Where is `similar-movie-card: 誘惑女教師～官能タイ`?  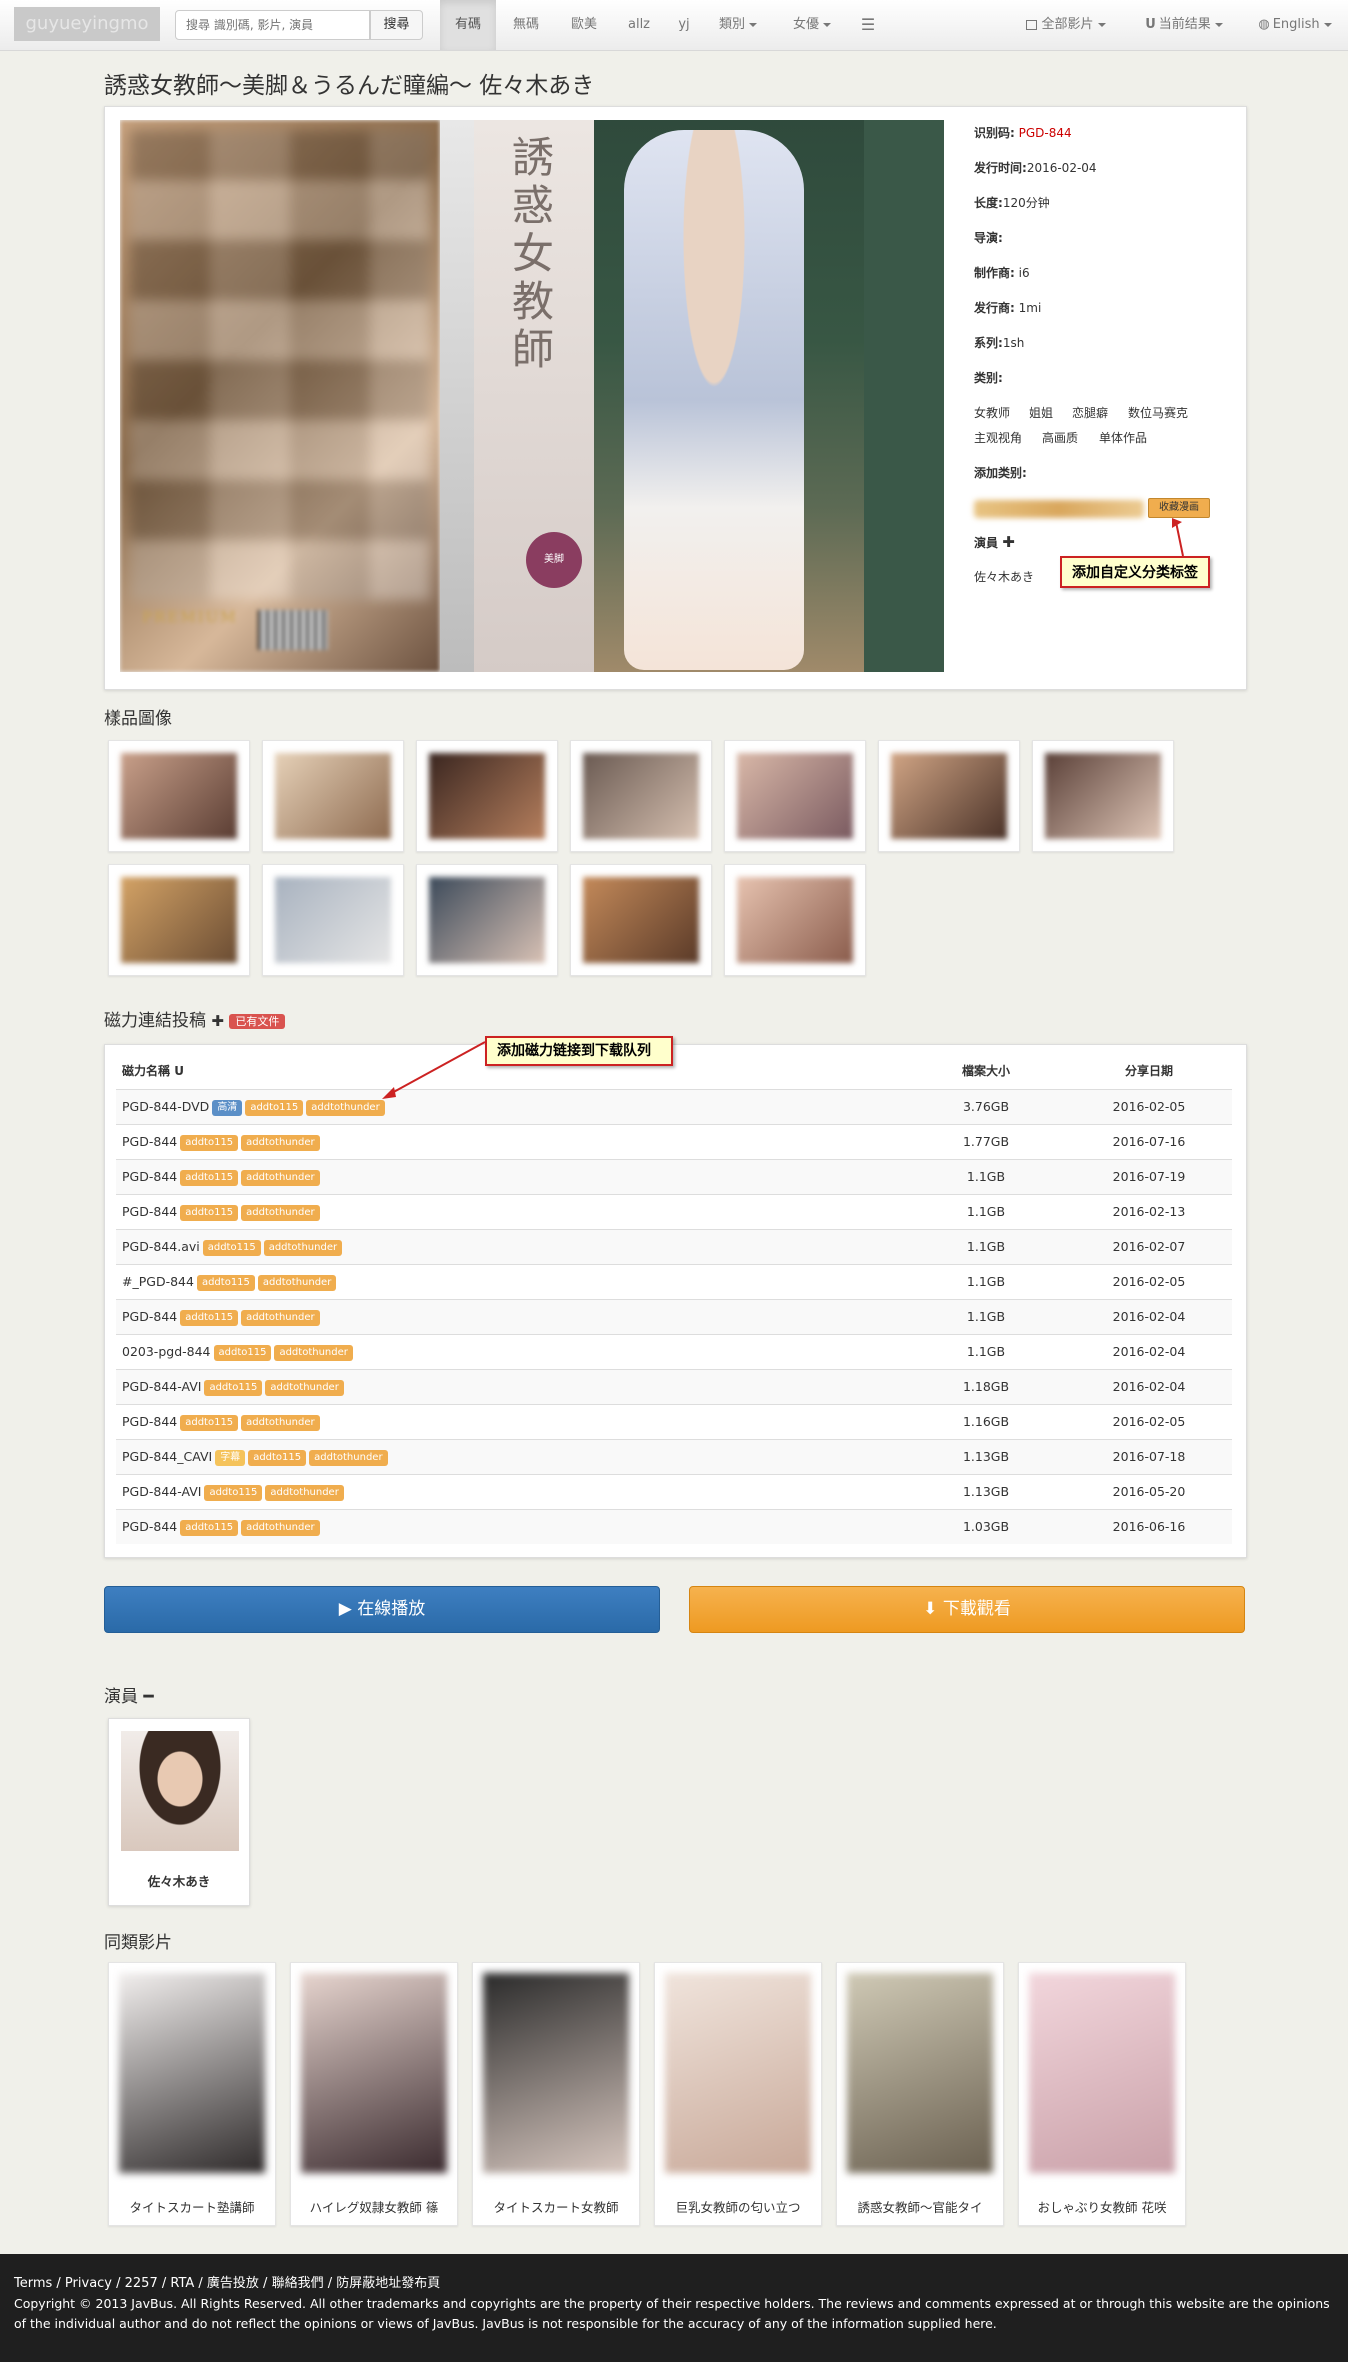 similar-movie-card: 誘惑女教師～官能タイ is located at coordinates (920, 2094).